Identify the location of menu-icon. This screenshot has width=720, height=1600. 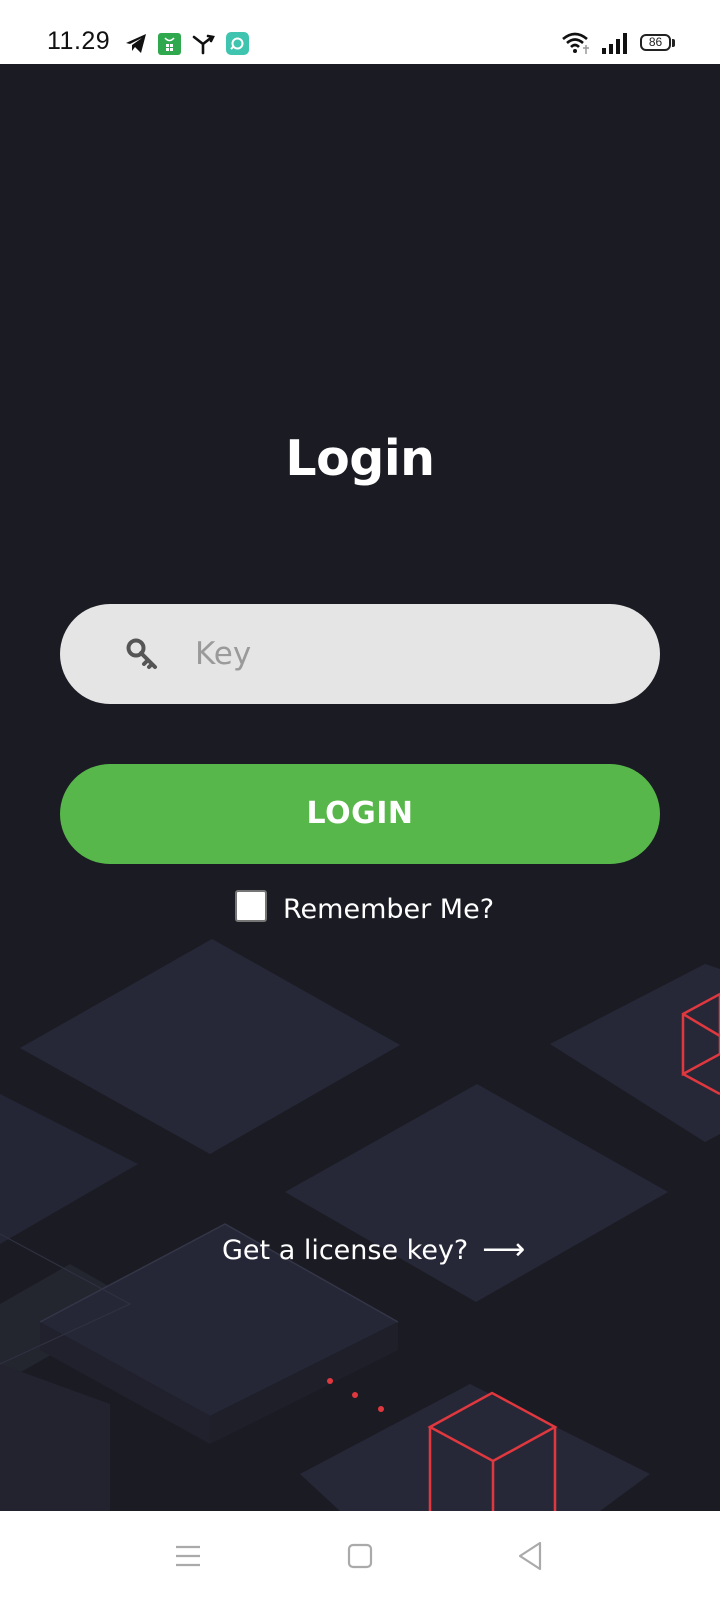
(188, 1556).